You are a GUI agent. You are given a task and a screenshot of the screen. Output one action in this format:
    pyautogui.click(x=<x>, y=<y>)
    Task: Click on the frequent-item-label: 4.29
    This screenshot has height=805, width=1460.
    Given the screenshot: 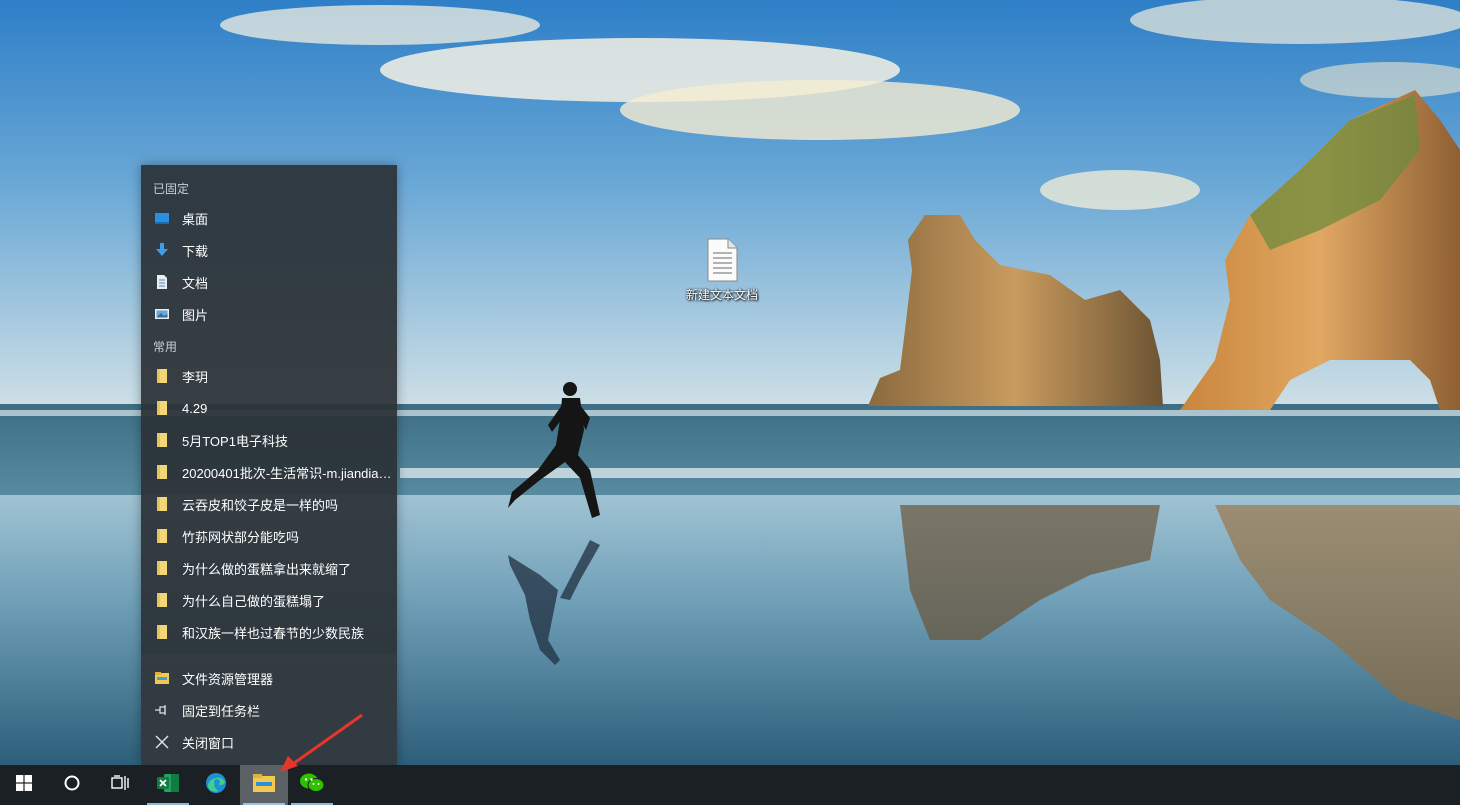 What is the action you would take?
    pyautogui.click(x=195, y=408)
    